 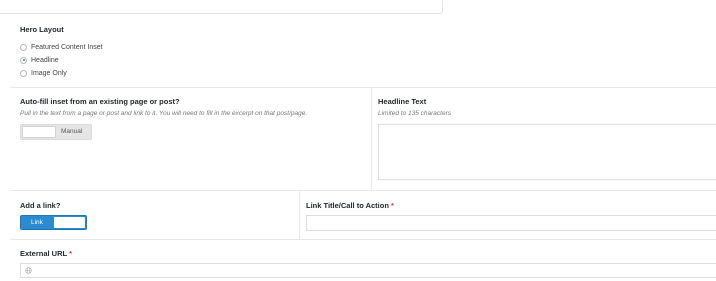 I want to click on radio-button-selected, so click(x=23, y=60).